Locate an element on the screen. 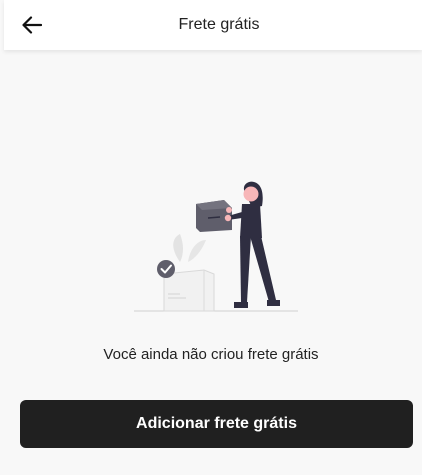 The image size is (422, 475). add-free-shipping-button: Adicionar frete grátis is located at coordinates (216, 424).